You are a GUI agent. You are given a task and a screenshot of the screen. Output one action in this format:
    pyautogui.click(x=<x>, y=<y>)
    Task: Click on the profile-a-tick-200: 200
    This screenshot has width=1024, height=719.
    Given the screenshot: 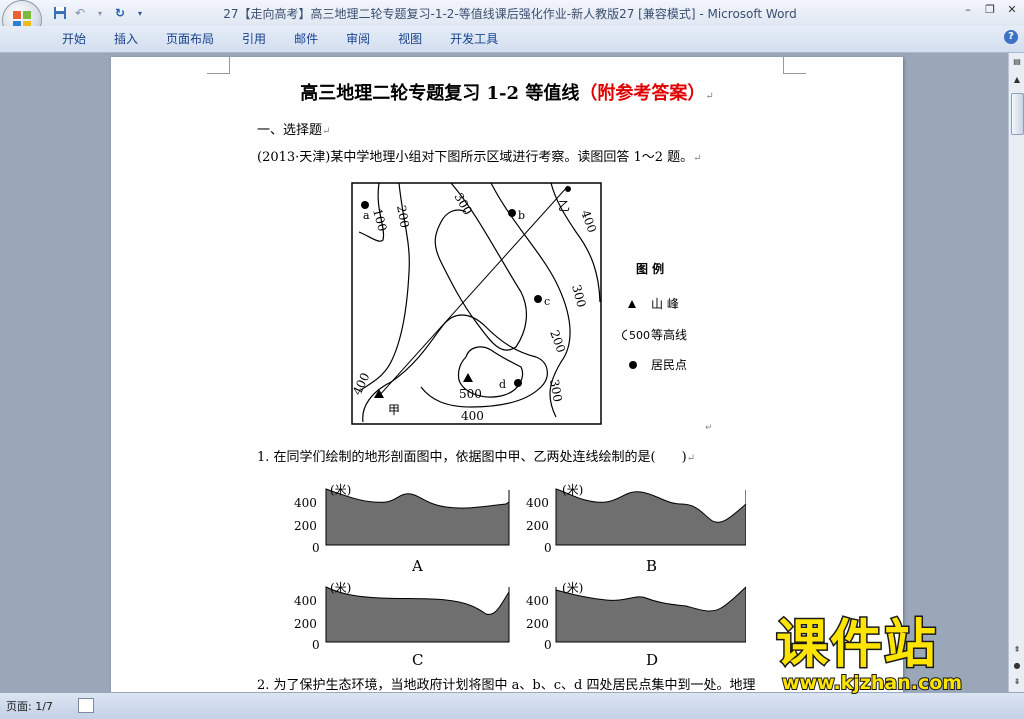 What is the action you would take?
    pyautogui.click(x=305, y=526)
    